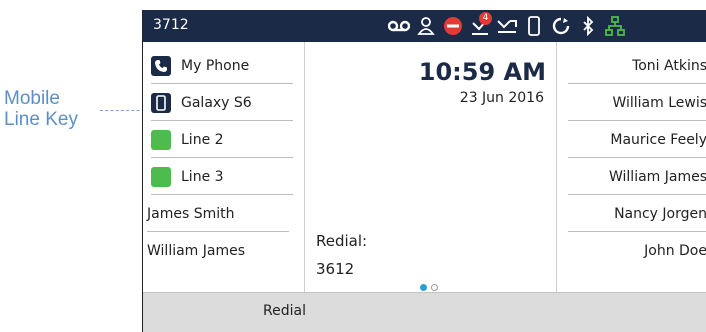 This screenshot has height=332, width=706. What do you see at coordinates (424, 312) in the screenshot?
I see `softkey-bar: Redial` at bounding box center [424, 312].